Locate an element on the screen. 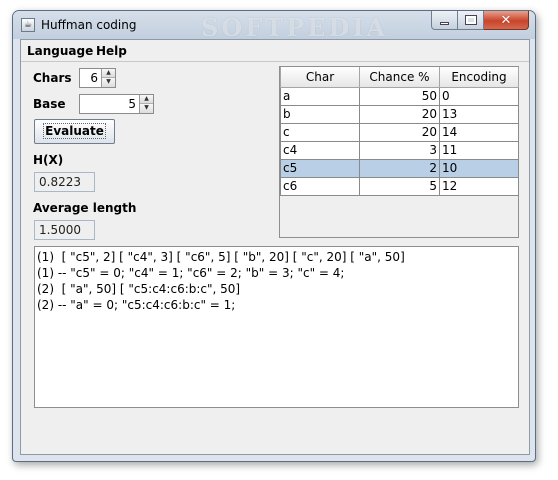  java-cup-icon: ☕ is located at coordinates (28, 25).